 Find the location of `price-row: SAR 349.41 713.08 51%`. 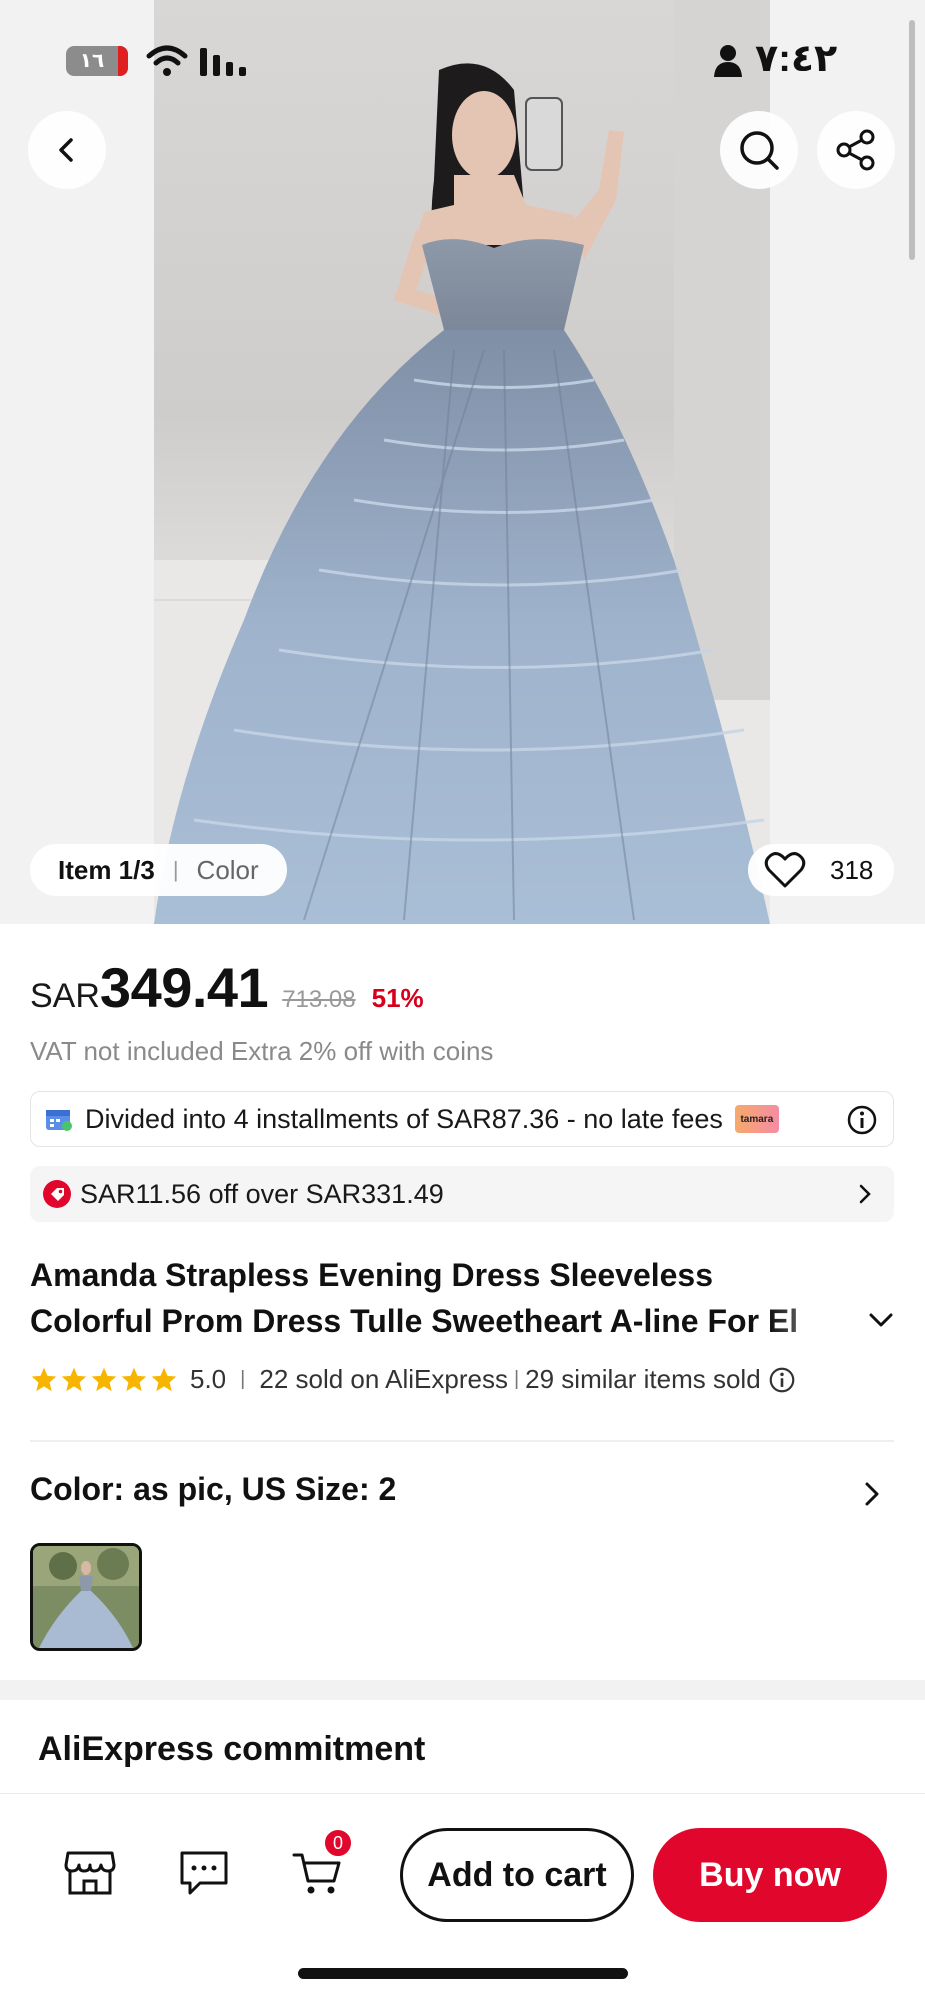

price-row: SAR 349.41 713.08 51% is located at coordinates (227, 987).